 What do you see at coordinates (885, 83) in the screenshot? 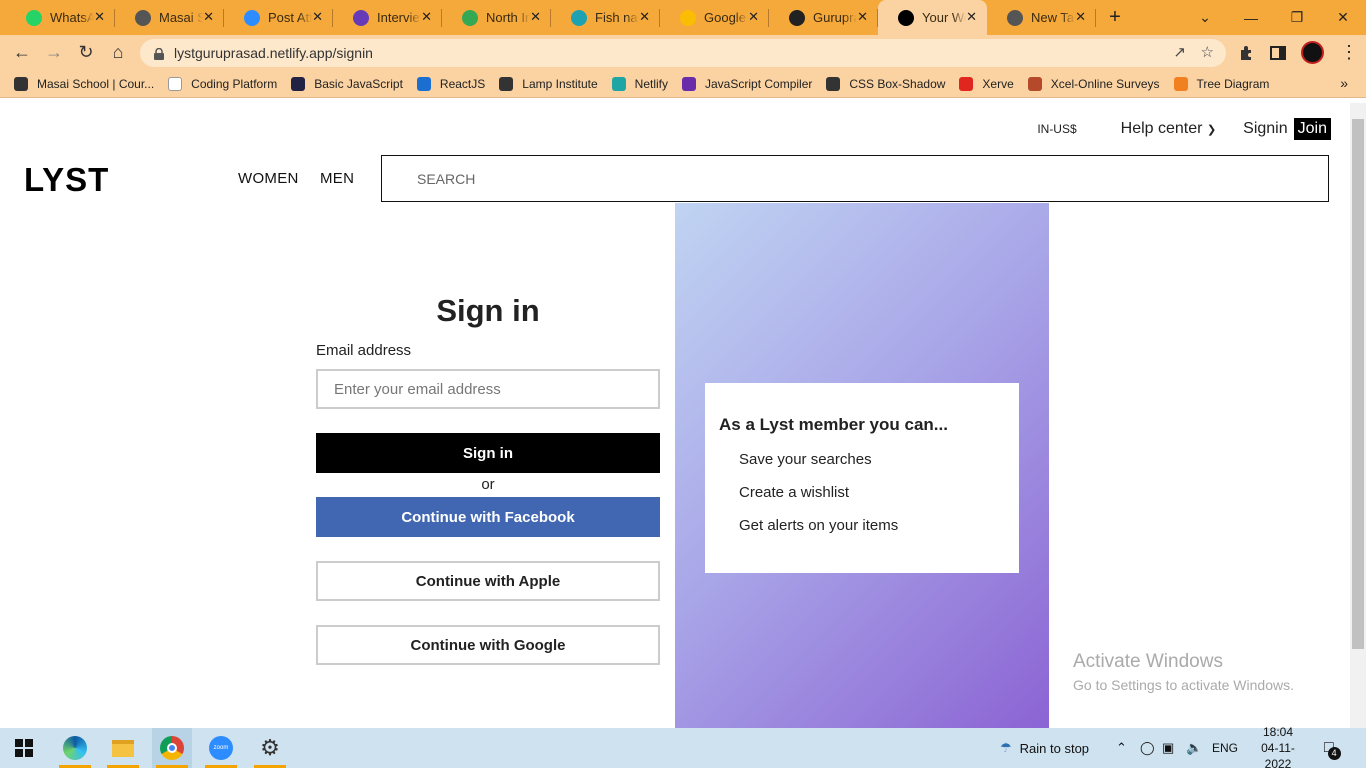
I see `bookmark-item: CSS Box-Shadow` at bounding box center [885, 83].